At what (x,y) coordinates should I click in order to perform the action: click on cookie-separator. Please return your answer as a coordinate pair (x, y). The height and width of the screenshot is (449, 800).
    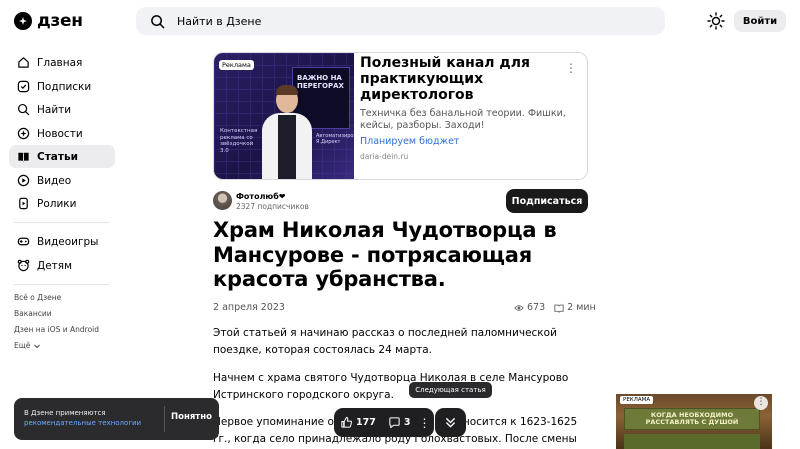
    Looking at the image, I should click on (164, 419).